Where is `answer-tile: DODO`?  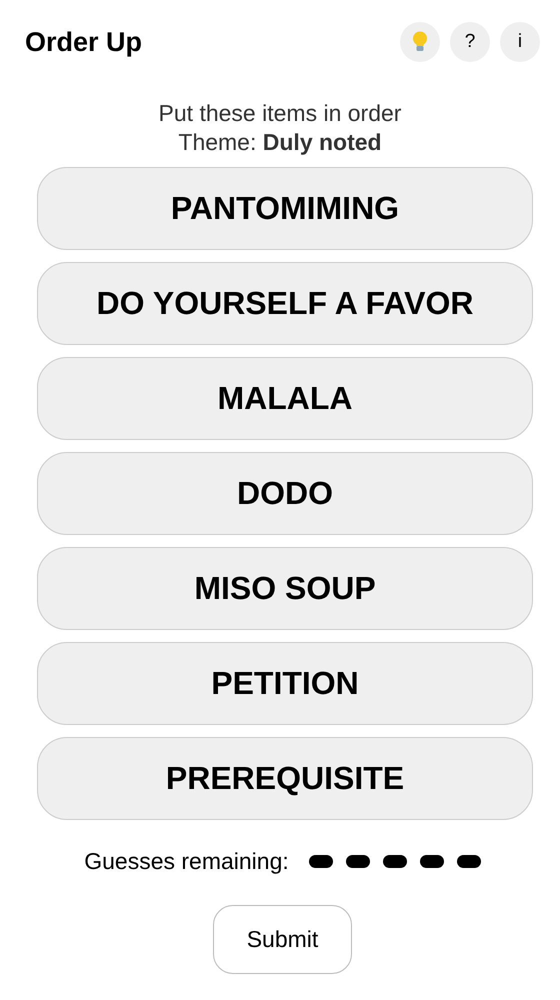 answer-tile: DODO is located at coordinates (285, 493).